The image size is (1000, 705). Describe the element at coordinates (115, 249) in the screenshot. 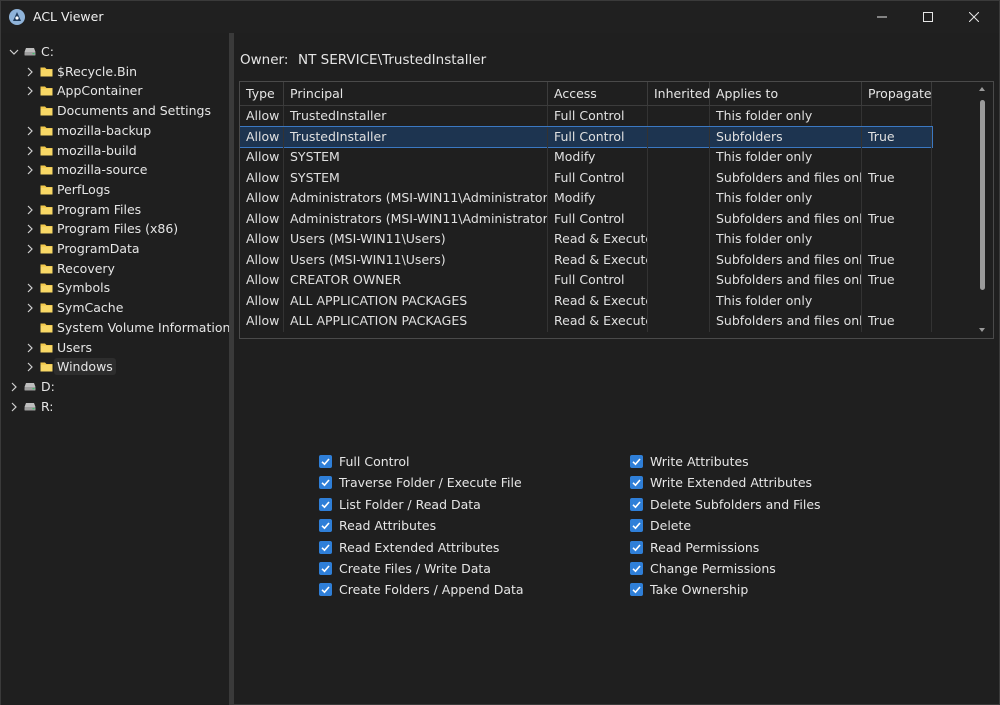

I see `tree-item-programdata: ProgramData` at that location.